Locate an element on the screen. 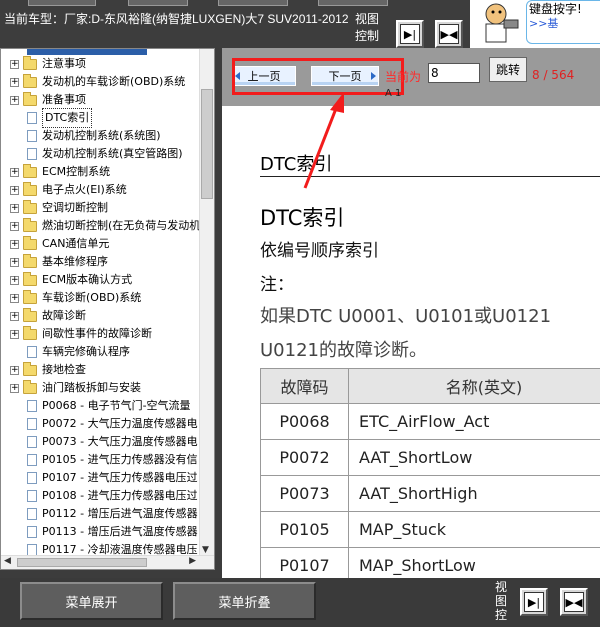  help-bubble: 键盘按字! >>基 is located at coordinates (563, 22).